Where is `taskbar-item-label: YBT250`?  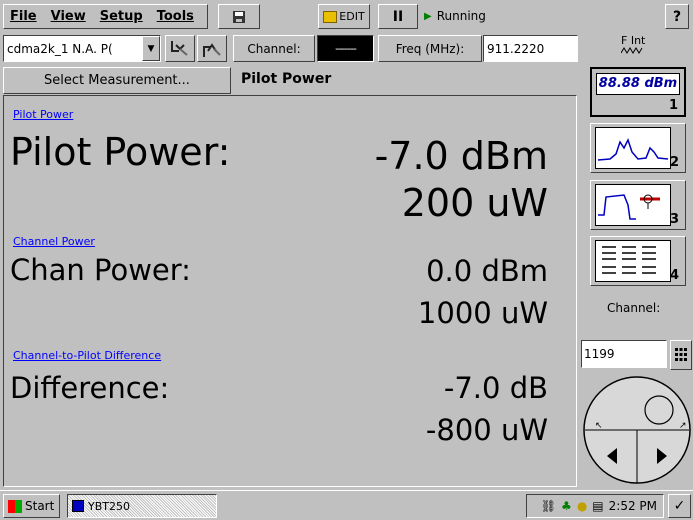
taskbar-item-label: YBT250 is located at coordinates (109, 506).